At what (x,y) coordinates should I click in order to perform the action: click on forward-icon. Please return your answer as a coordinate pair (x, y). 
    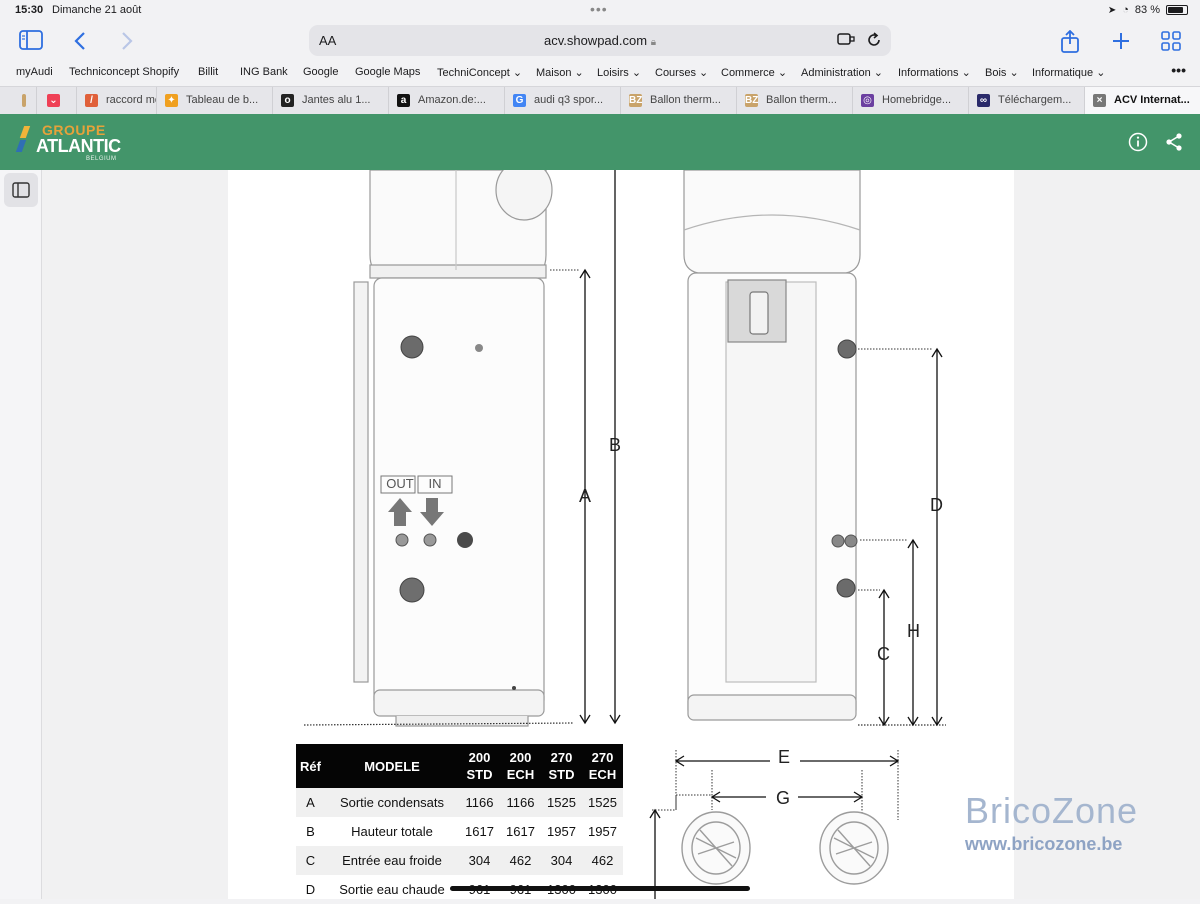
    Looking at the image, I should click on (126, 41).